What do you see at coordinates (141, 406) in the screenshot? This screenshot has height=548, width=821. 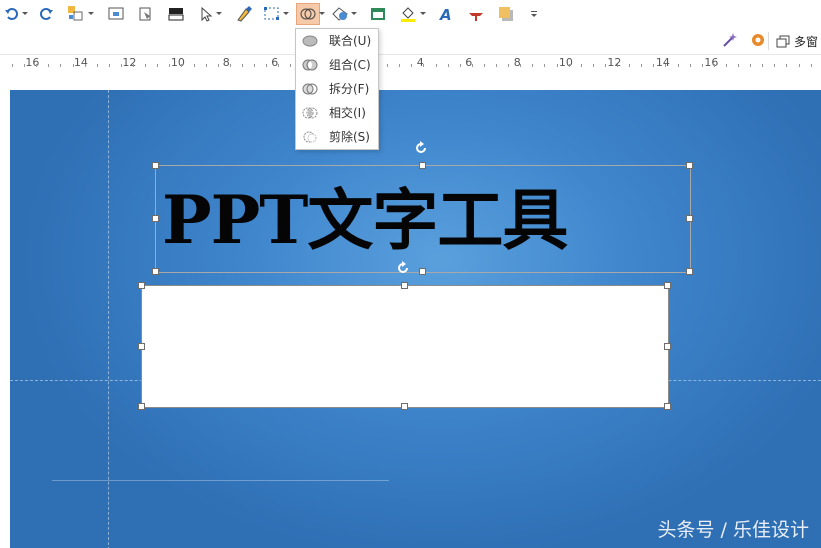 I see `rect-handle-sw` at bounding box center [141, 406].